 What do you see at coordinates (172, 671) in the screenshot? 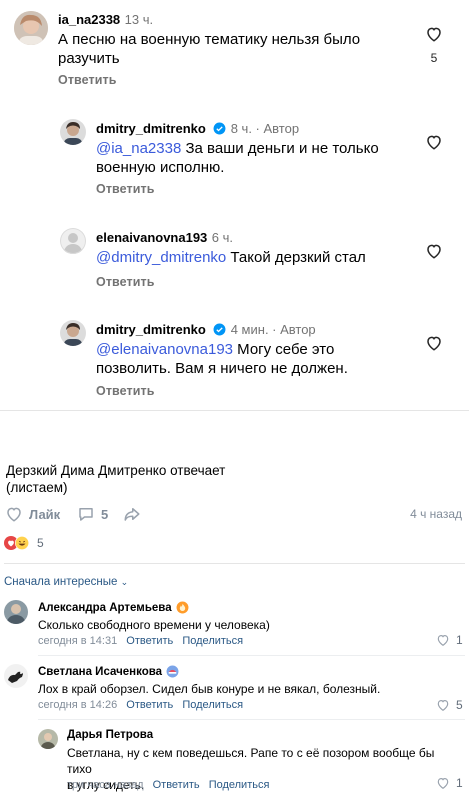
I see `cap-badge-icon` at bounding box center [172, 671].